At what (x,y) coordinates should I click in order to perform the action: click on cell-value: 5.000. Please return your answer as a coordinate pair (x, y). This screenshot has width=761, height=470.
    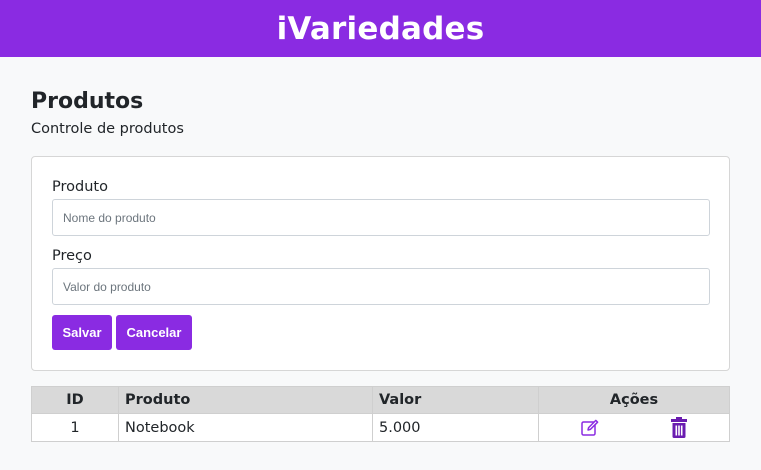
    Looking at the image, I should click on (455, 427).